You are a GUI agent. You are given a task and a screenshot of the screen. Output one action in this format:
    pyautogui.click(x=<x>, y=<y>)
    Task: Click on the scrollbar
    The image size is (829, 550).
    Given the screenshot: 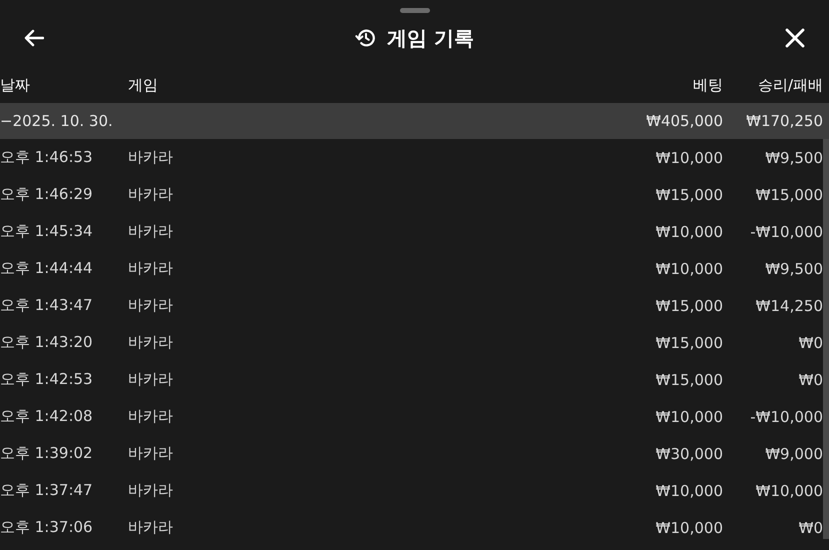 What is the action you would take?
    pyautogui.click(x=826, y=339)
    